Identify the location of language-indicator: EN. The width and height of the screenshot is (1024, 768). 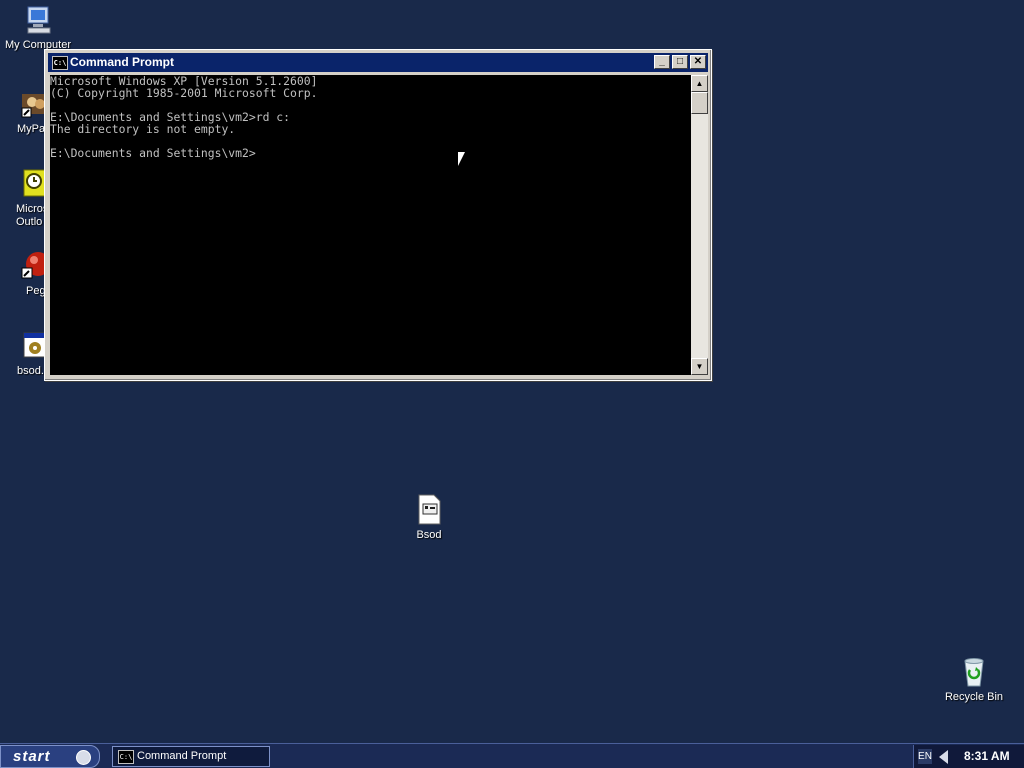
(925, 756).